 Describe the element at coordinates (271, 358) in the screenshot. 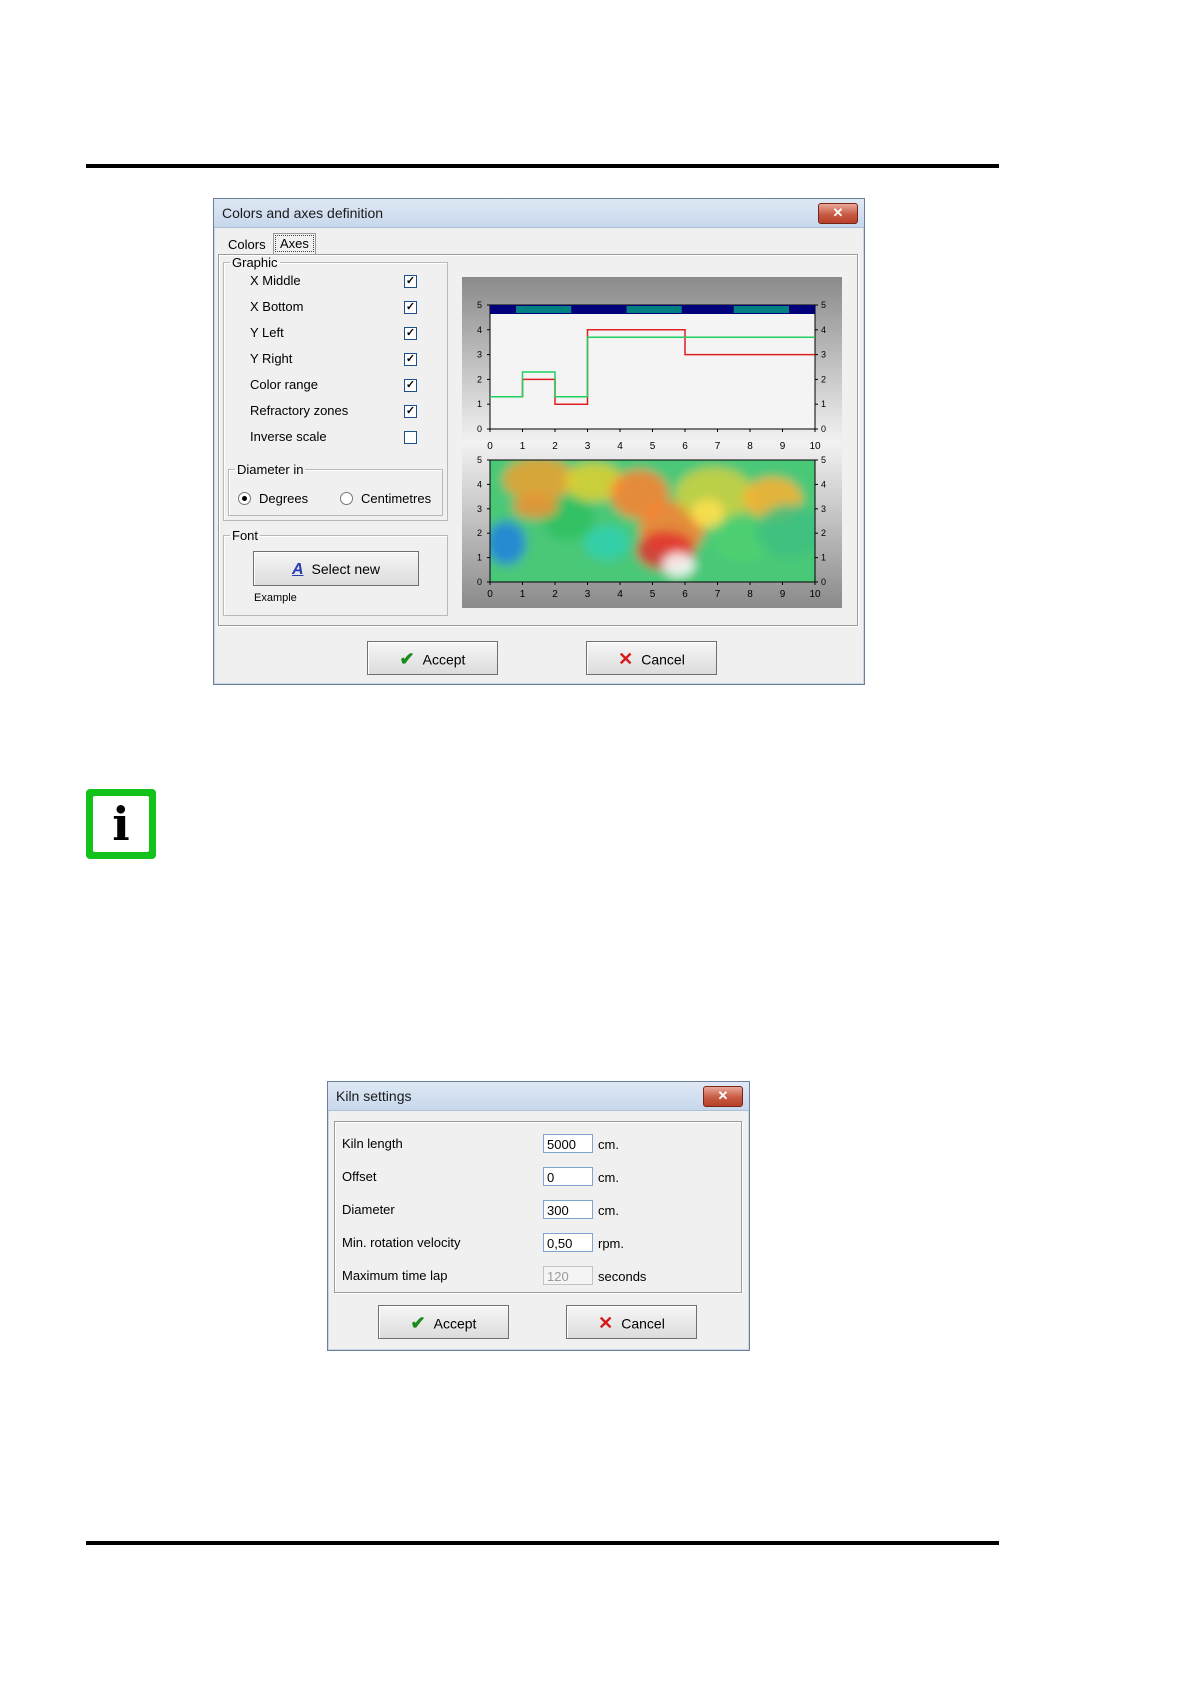

I see `graphic-option-label: Y Right` at that location.